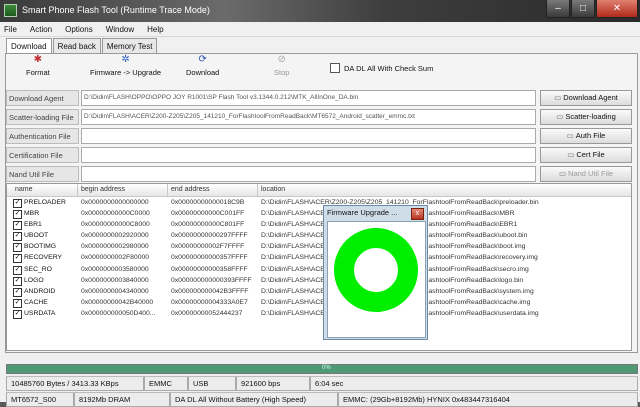 Image resolution: width=640 pixels, height=407 pixels. What do you see at coordinates (273, 384) in the screenshot?
I see `status-baud: 921600 bps` at bounding box center [273, 384].